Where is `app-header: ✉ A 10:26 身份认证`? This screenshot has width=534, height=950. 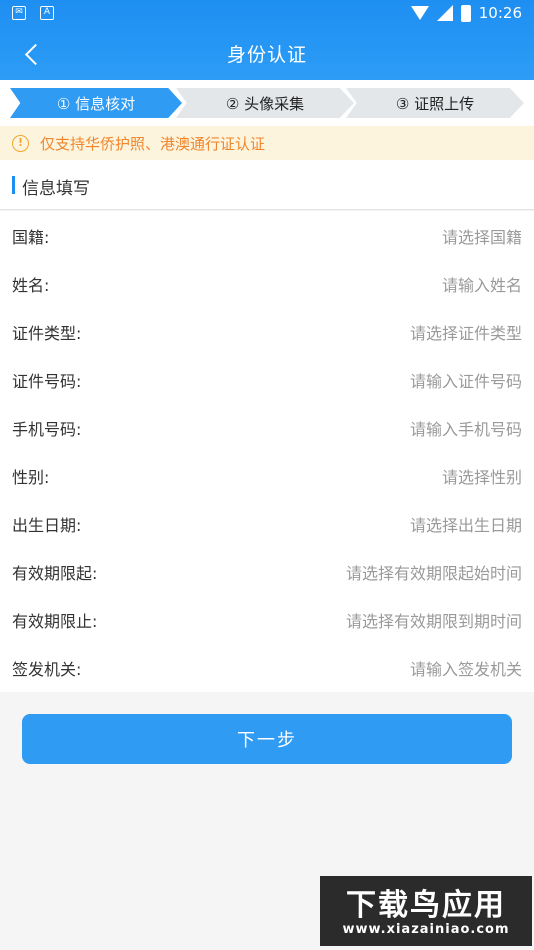
app-header: ✉ A 10:26 身份认证 is located at coordinates (267, 40).